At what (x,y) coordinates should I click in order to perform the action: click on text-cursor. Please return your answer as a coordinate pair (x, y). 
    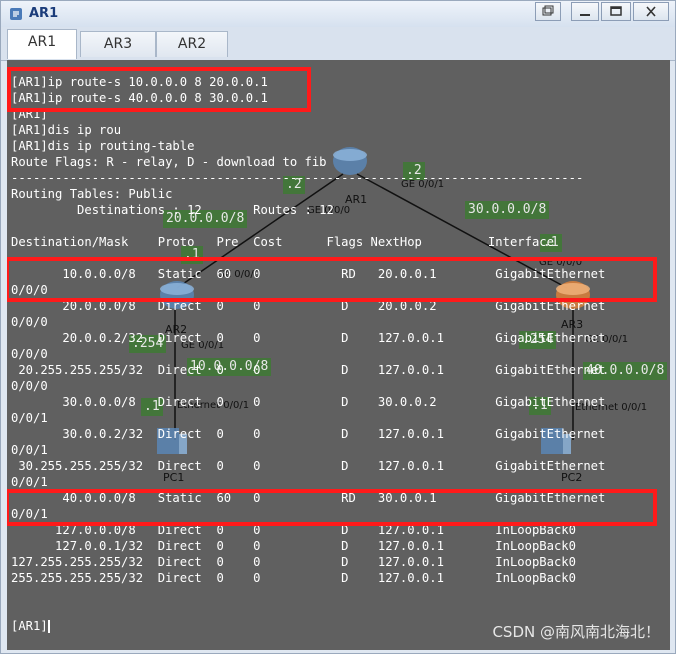
    Looking at the image, I should click on (48, 626).